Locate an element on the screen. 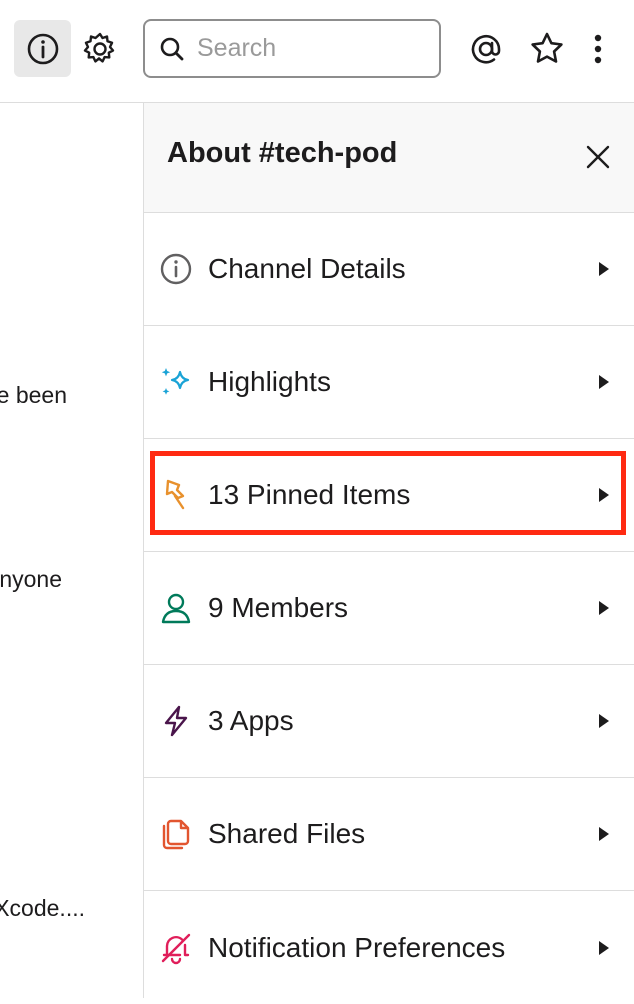  info-icon is located at coordinates (42, 48).